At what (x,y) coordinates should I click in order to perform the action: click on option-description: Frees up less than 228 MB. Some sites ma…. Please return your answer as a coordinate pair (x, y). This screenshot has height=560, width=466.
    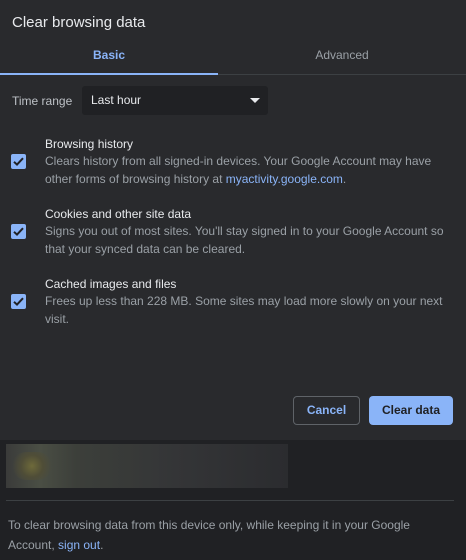
    Looking at the image, I should click on (244, 310).